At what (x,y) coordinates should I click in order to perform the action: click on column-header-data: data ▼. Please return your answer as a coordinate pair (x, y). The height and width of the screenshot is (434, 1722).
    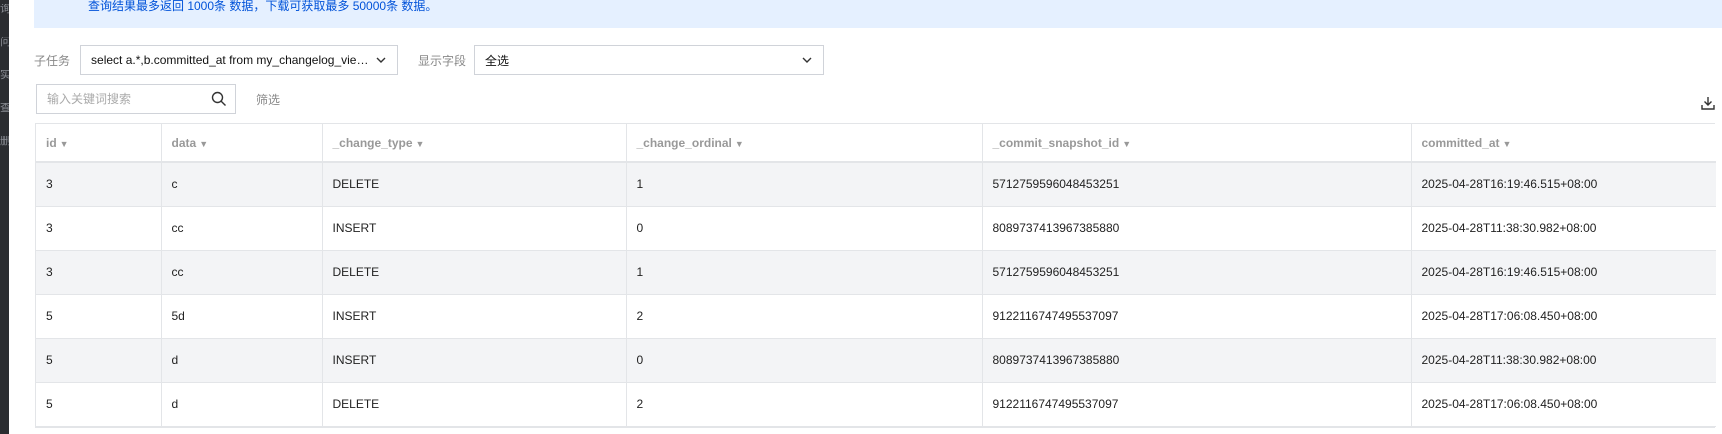
    Looking at the image, I should click on (242, 143).